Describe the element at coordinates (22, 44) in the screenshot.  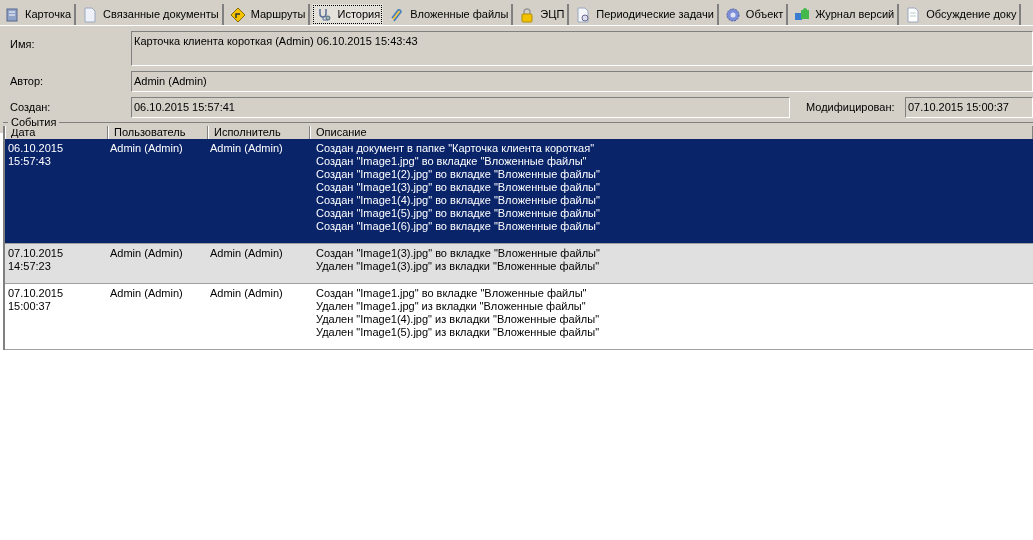
I see `field-label: Имя:` at that location.